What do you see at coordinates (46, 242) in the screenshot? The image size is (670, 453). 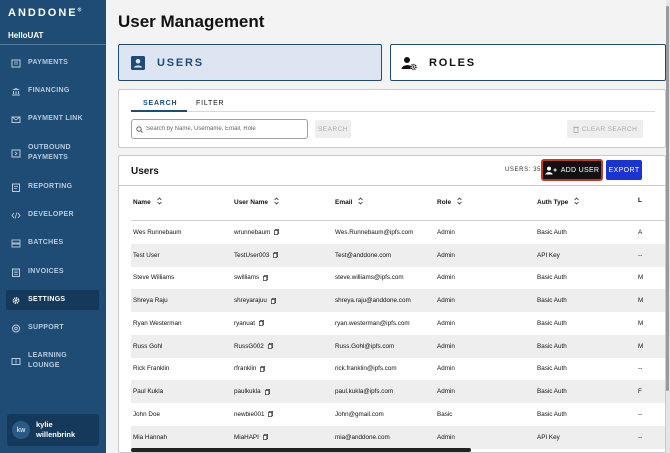 I see `sidebar-item-label: BATCHES` at bounding box center [46, 242].